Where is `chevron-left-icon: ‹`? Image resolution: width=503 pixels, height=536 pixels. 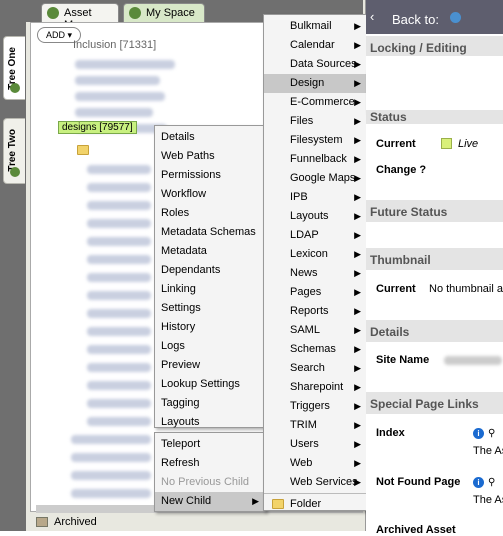
chevron-left-icon: ‹ is located at coordinates (372, 16).